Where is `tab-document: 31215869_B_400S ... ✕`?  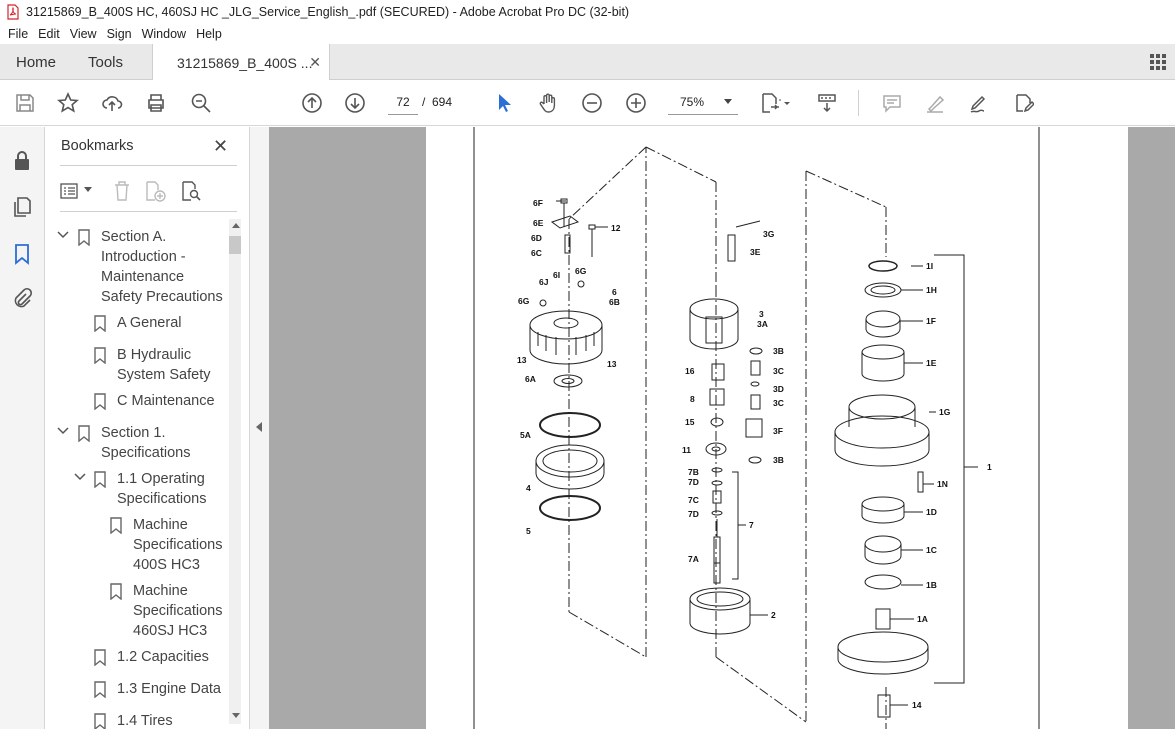 tab-document: 31215869_B_400S ... ✕ is located at coordinates (241, 62).